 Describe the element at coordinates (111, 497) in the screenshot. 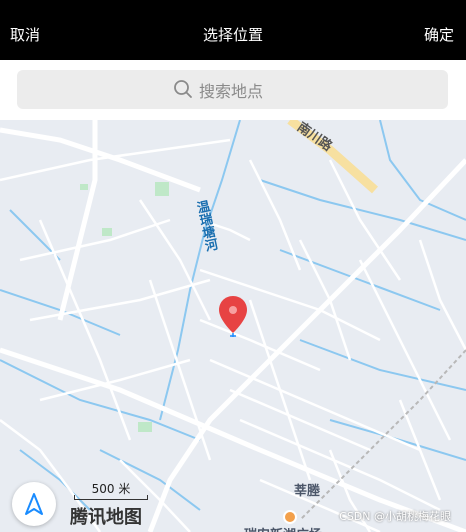

I see `scale-bar` at that location.